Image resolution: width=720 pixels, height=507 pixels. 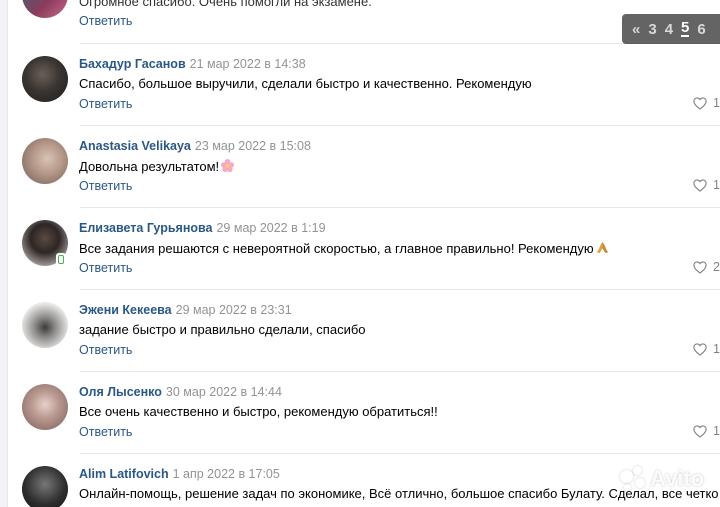 I want to click on comment-header: Бахадур Гасанов 21 мар 2022 в 14:38, so click(x=192, y=64).